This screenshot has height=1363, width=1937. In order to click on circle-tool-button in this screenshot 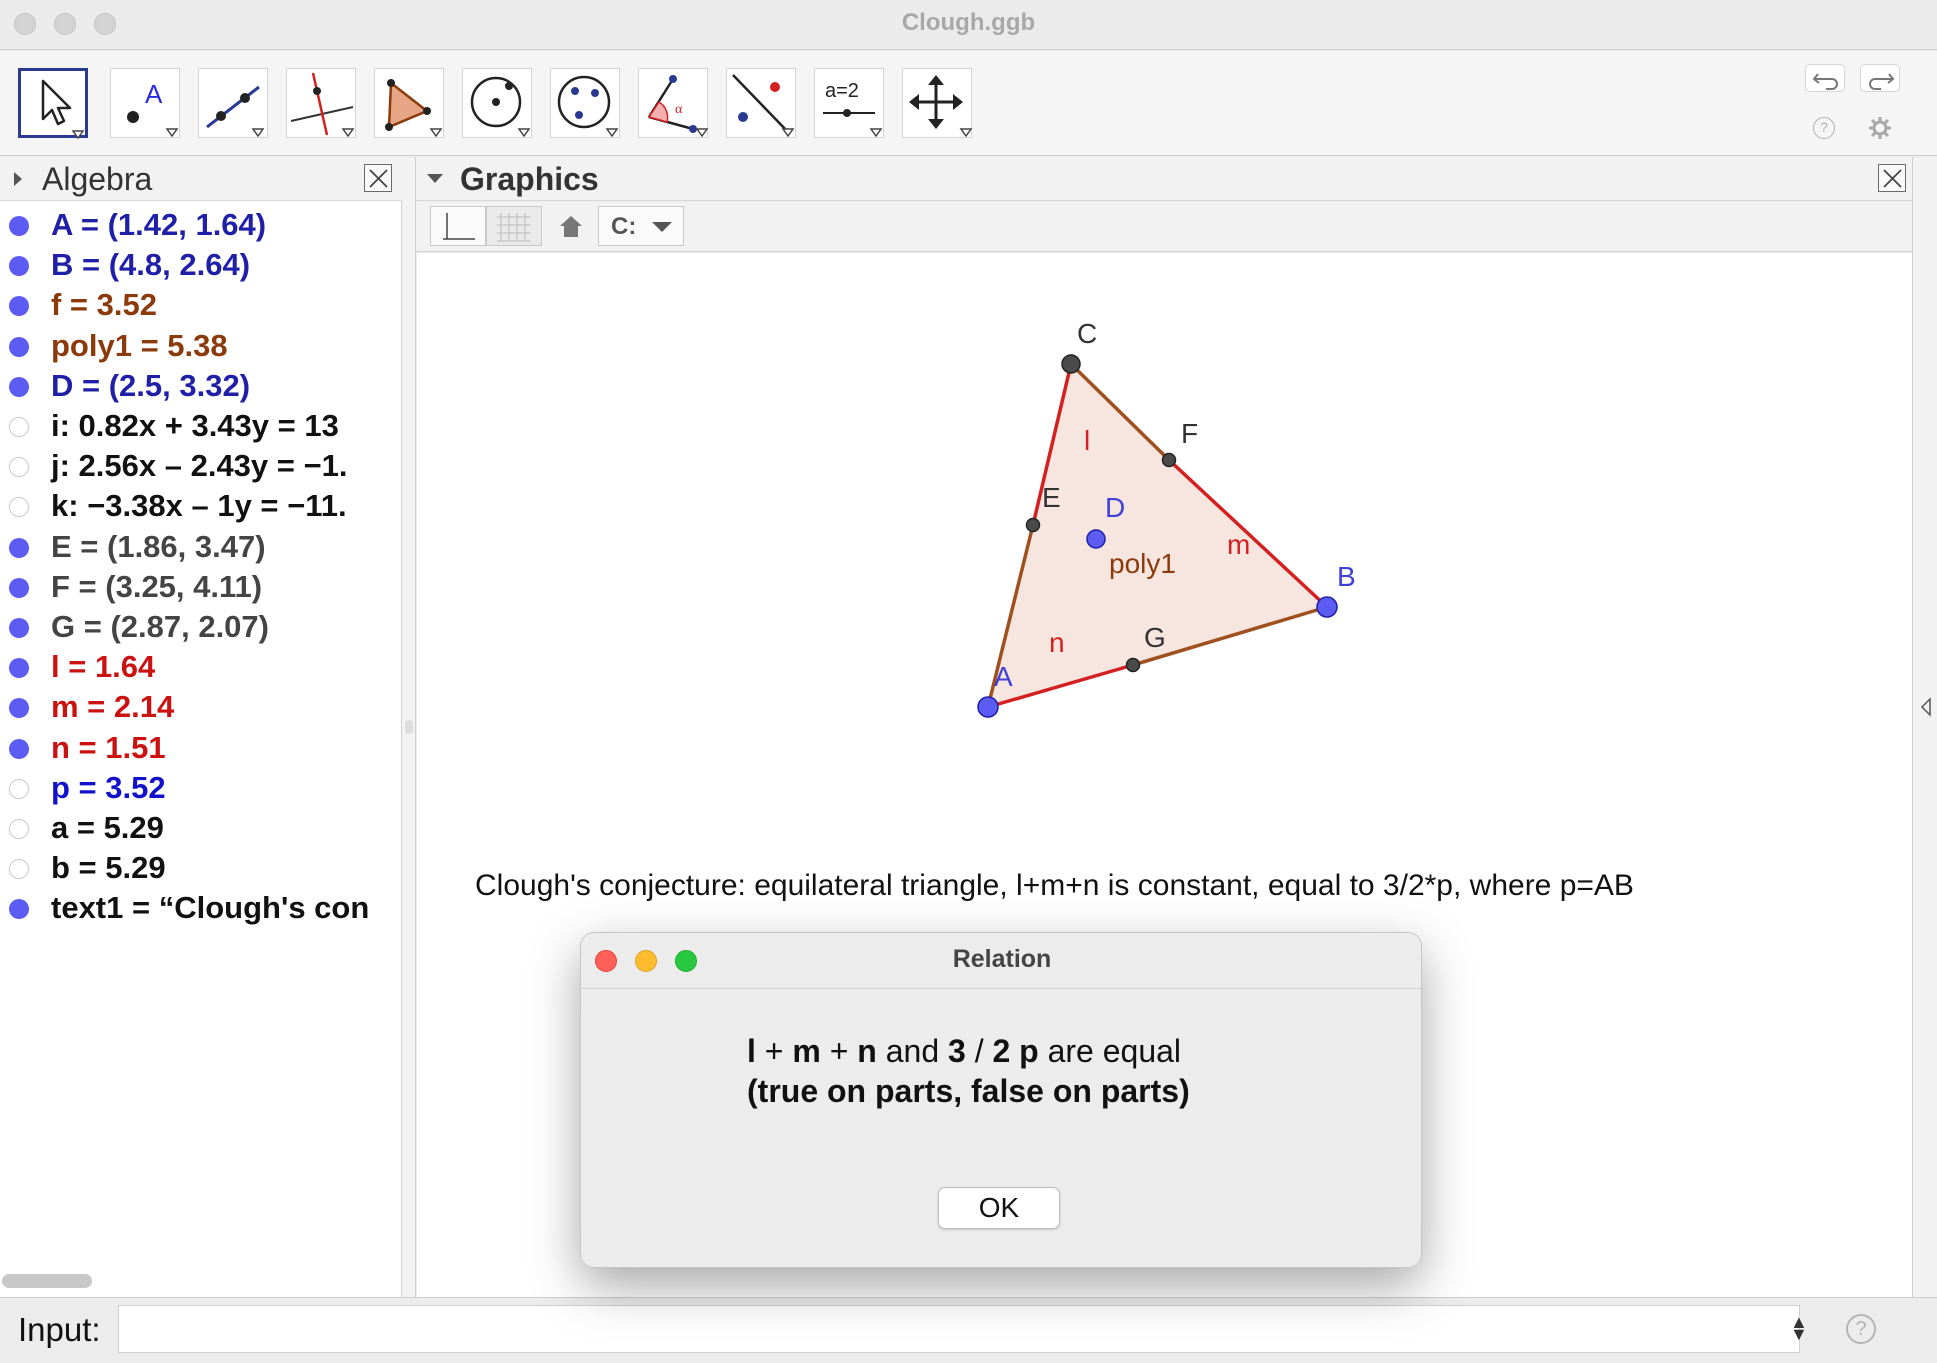, I will do `click(497, 103)`.